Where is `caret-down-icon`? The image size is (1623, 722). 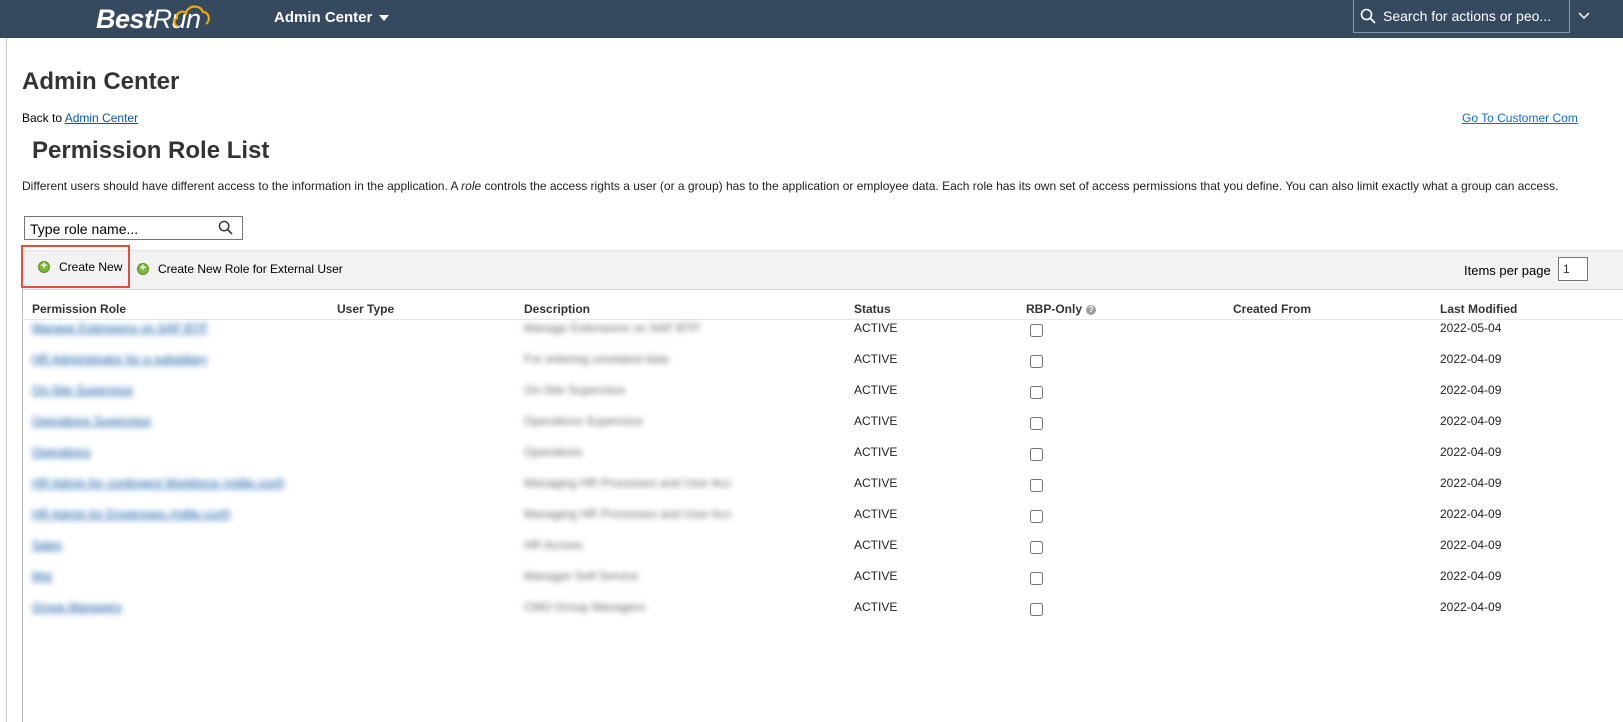 caret-down-icon is located at coordinates (384, 17).